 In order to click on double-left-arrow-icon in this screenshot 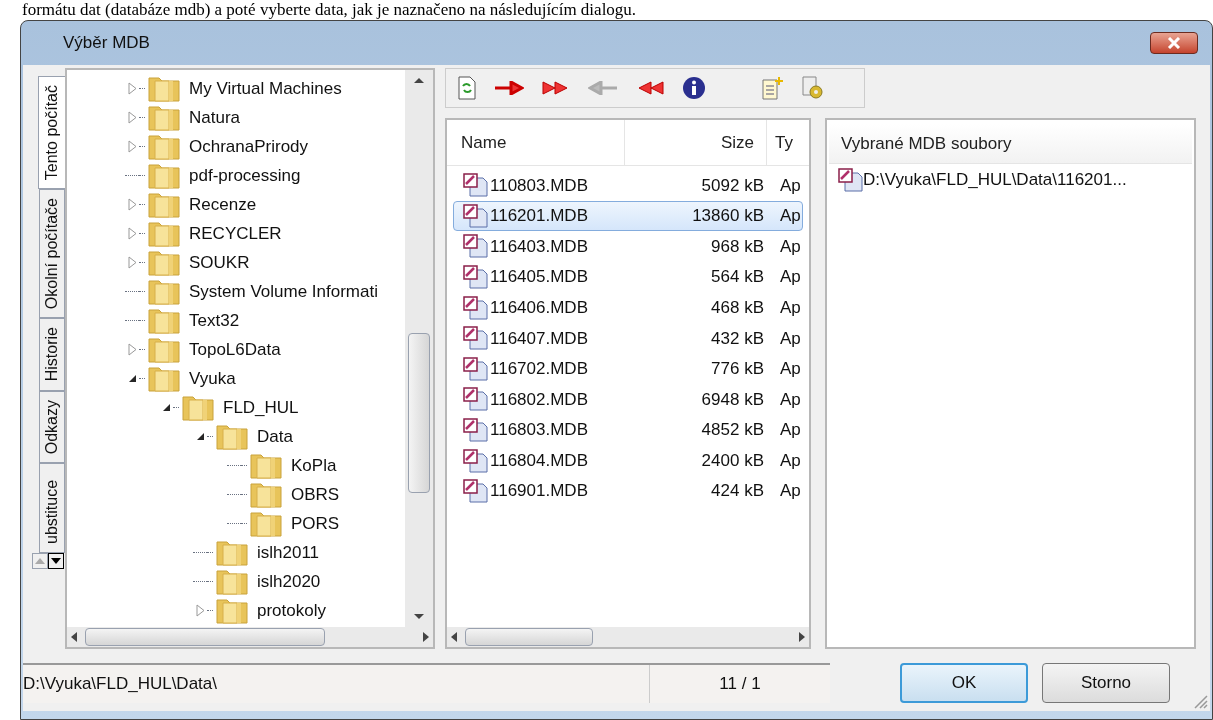, I will do `click(650, 88)`.